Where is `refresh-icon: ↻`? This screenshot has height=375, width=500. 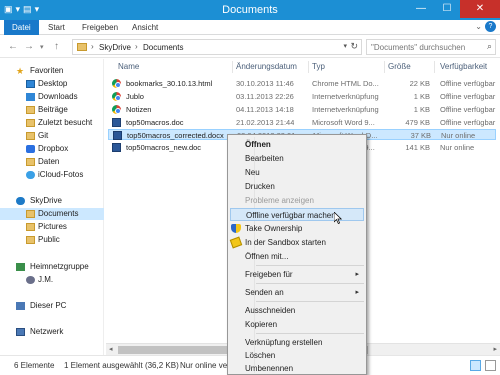 refresh-icon: ↻ is located at coordinates (354, 46).